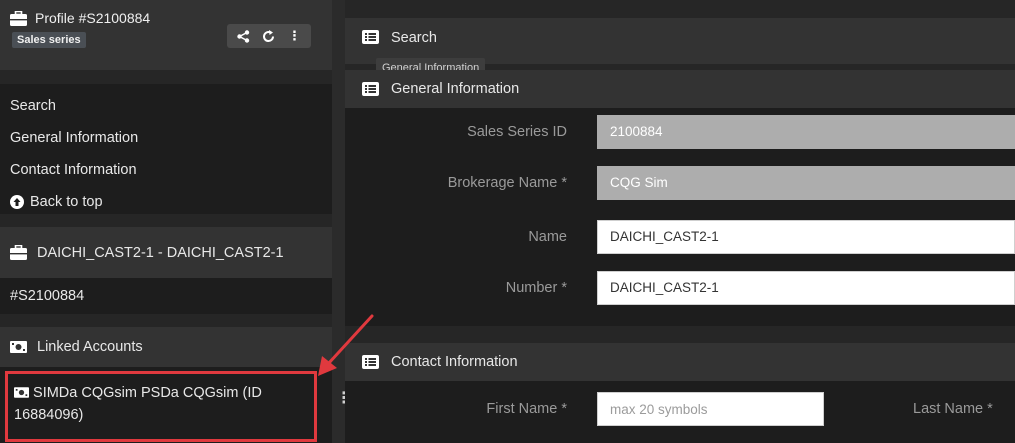  Describe the element at coordinates (806, 288) in the screenshot. I see `number-field: DAICHI_CAST2-1` at that location.